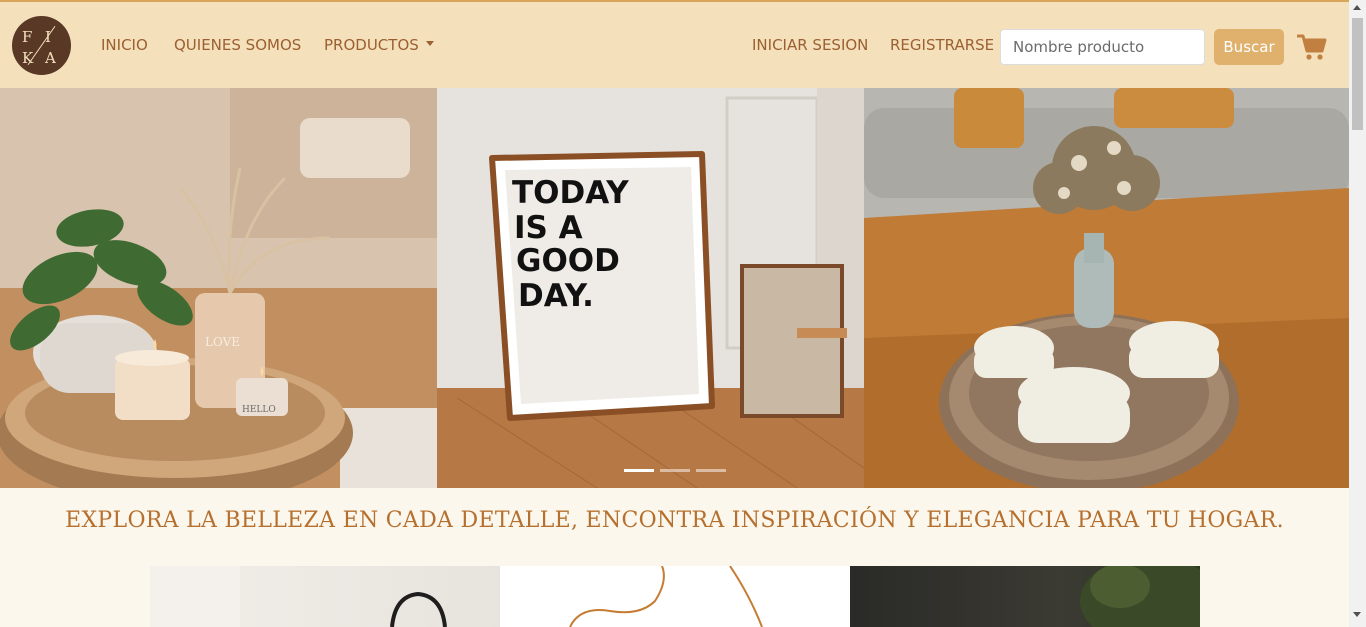 This screenshot has height=627, width=1366. What do you see at coordinates (41, 45) in the screenshot?
I see `brand-logo: F I K A` at bounding box center [41, 45].